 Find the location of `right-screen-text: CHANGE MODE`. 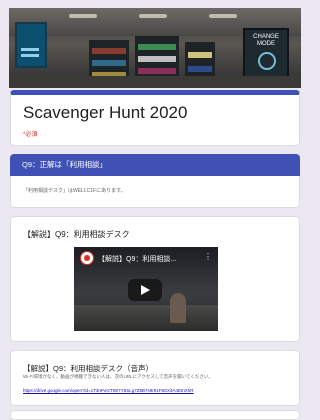

right-screen-text: CHANGE MODE is located at coordinates (266, 40).